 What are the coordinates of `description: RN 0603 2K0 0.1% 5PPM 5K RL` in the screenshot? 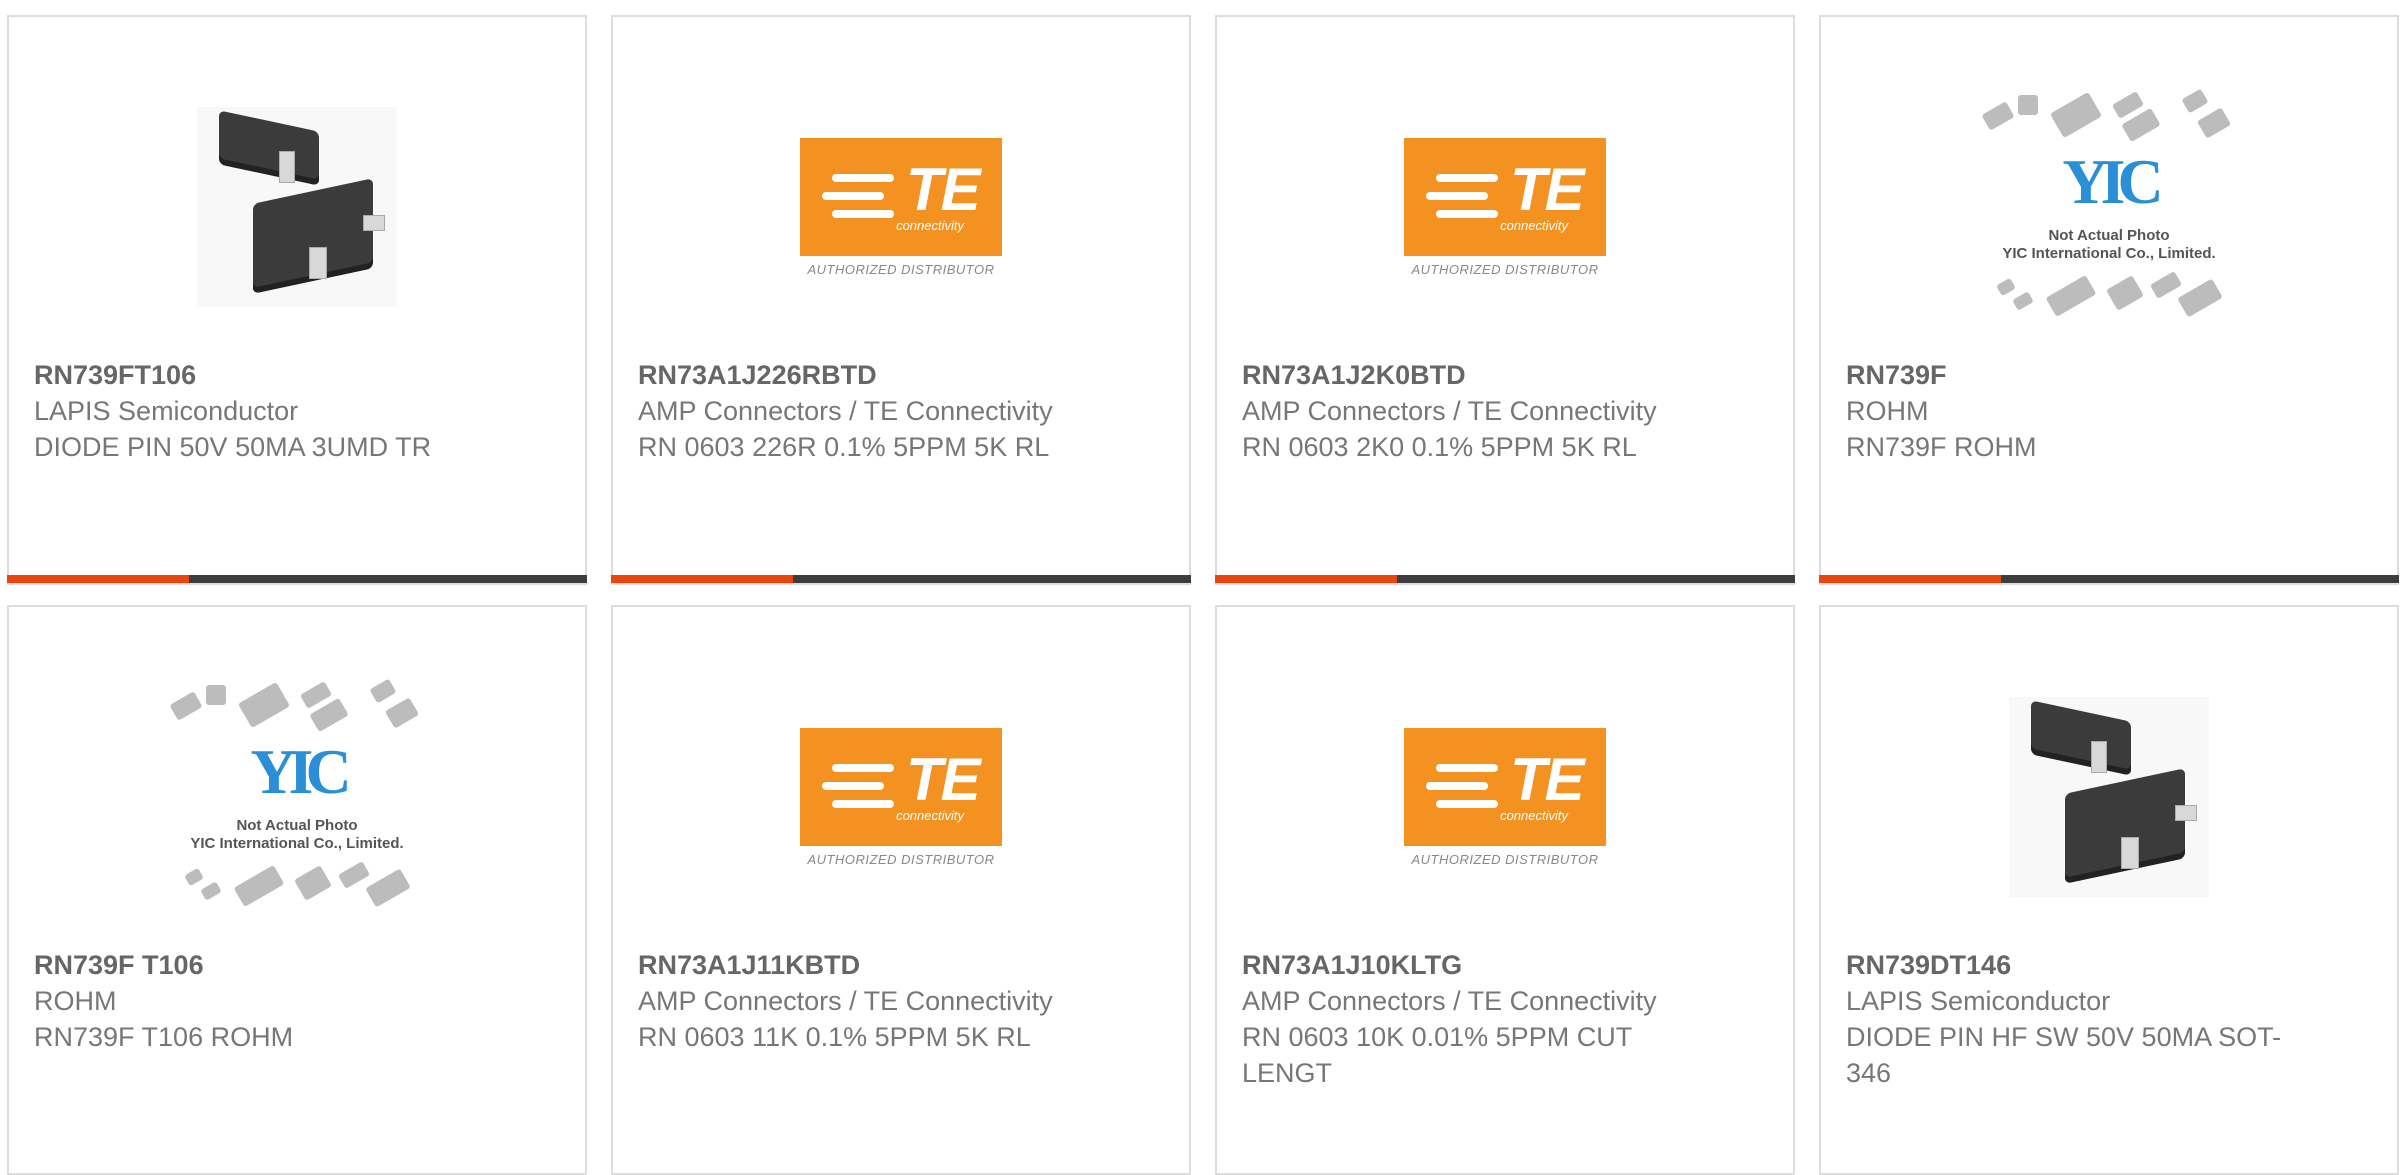 It's located at (1439, 447).